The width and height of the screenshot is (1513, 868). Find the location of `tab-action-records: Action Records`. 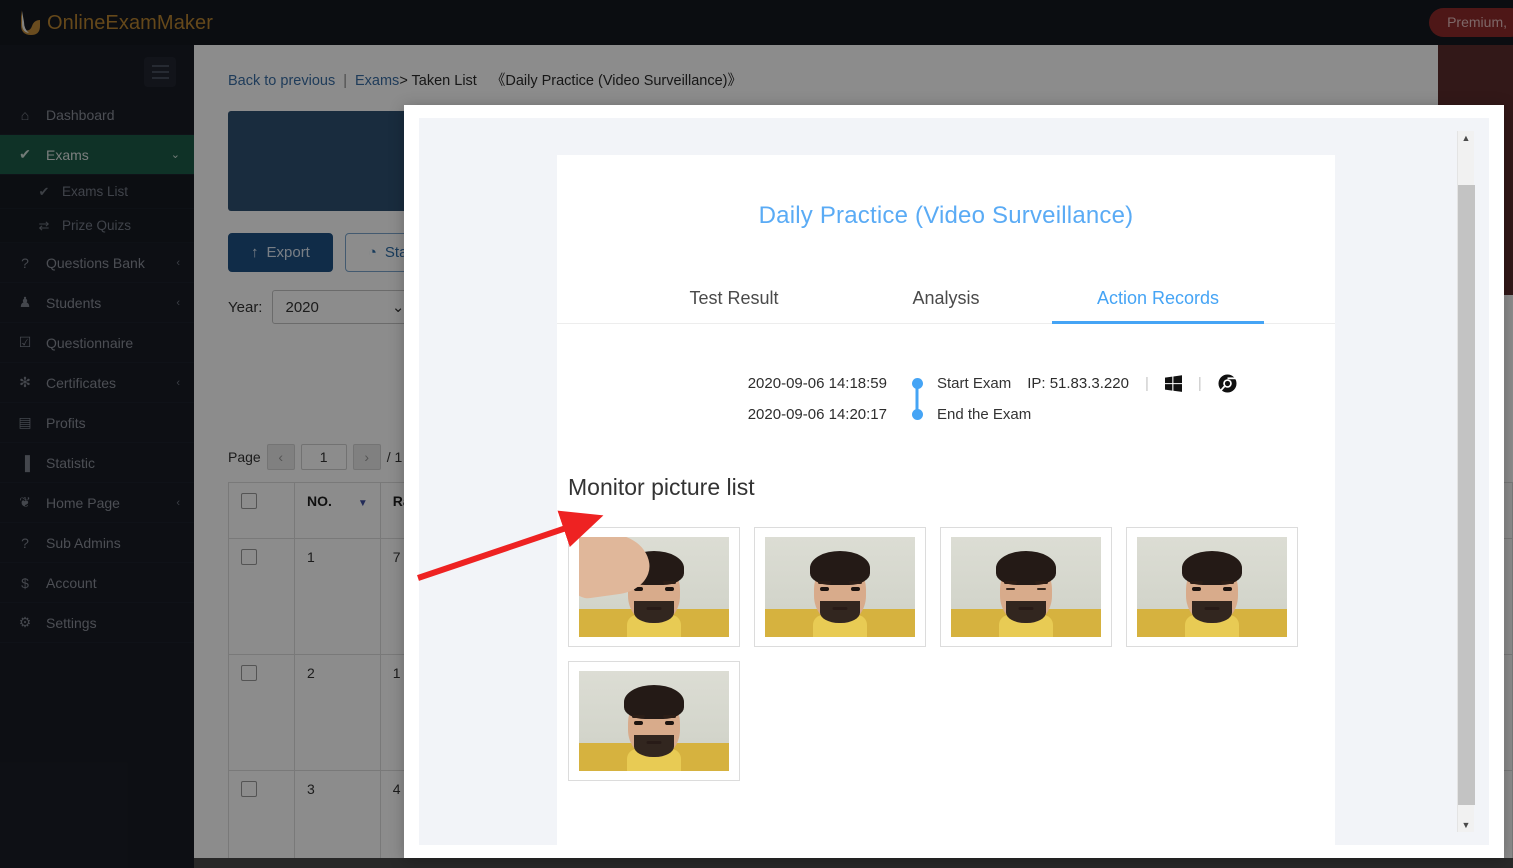

tab-action-records: Action Records is located at coordinates (1158, 302).